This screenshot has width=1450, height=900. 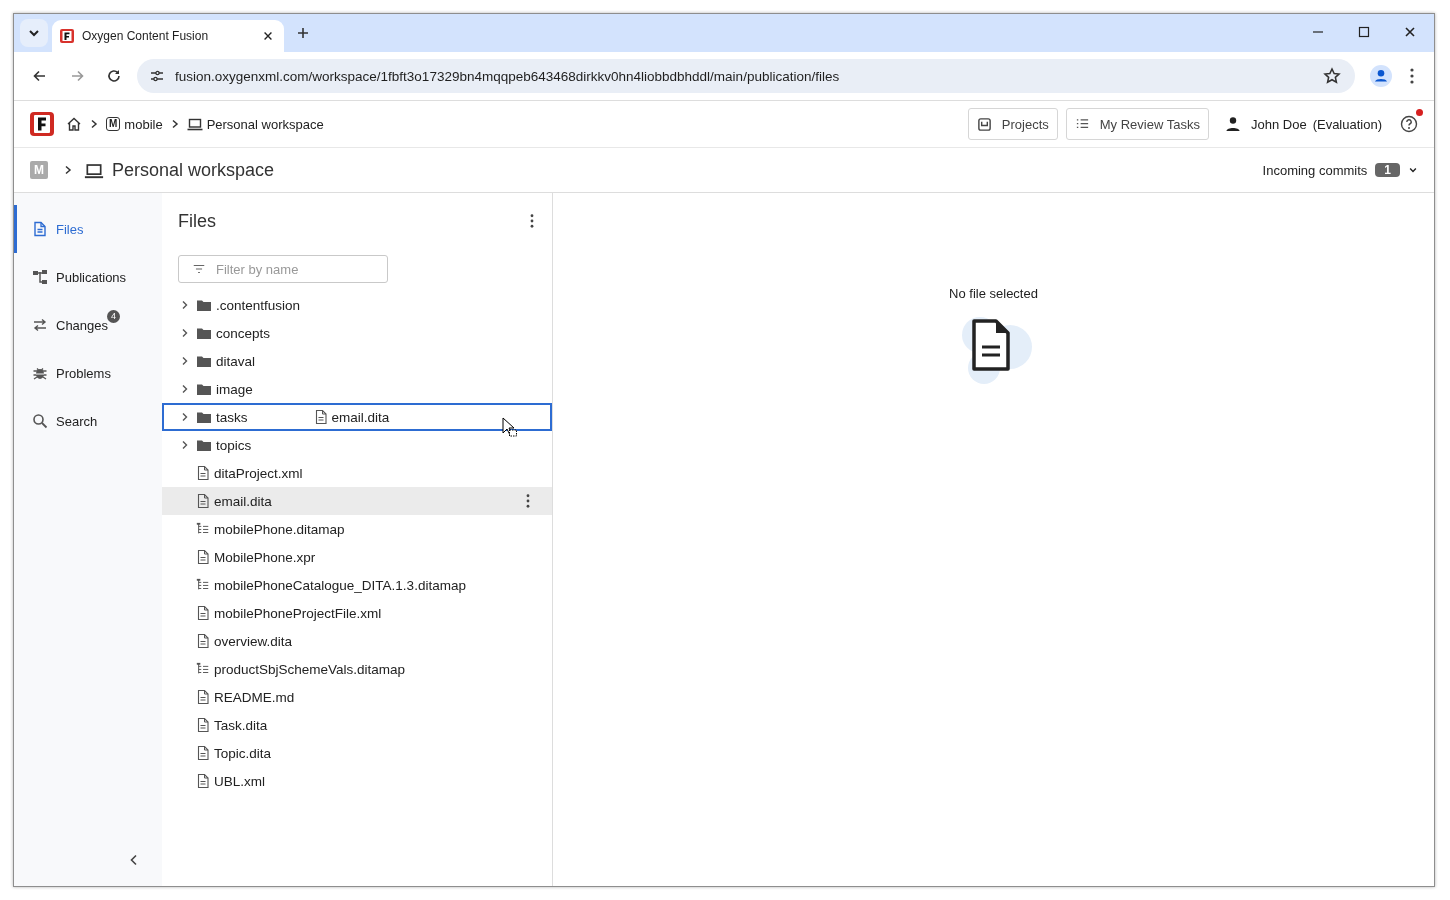 I want to click on tree-row: MobilePhone.xpr, so click(x=357, y=557).